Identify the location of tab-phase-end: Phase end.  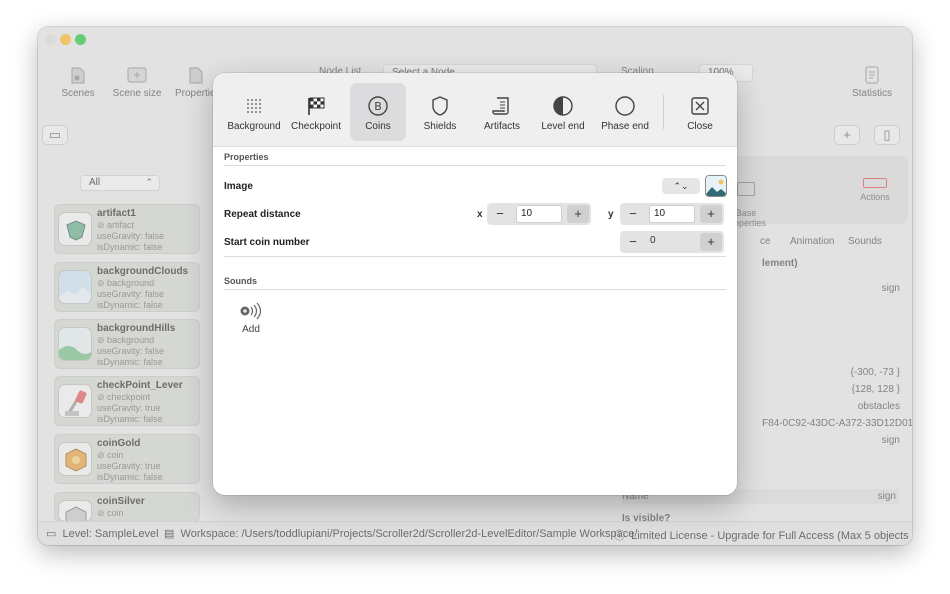
(625, 112).